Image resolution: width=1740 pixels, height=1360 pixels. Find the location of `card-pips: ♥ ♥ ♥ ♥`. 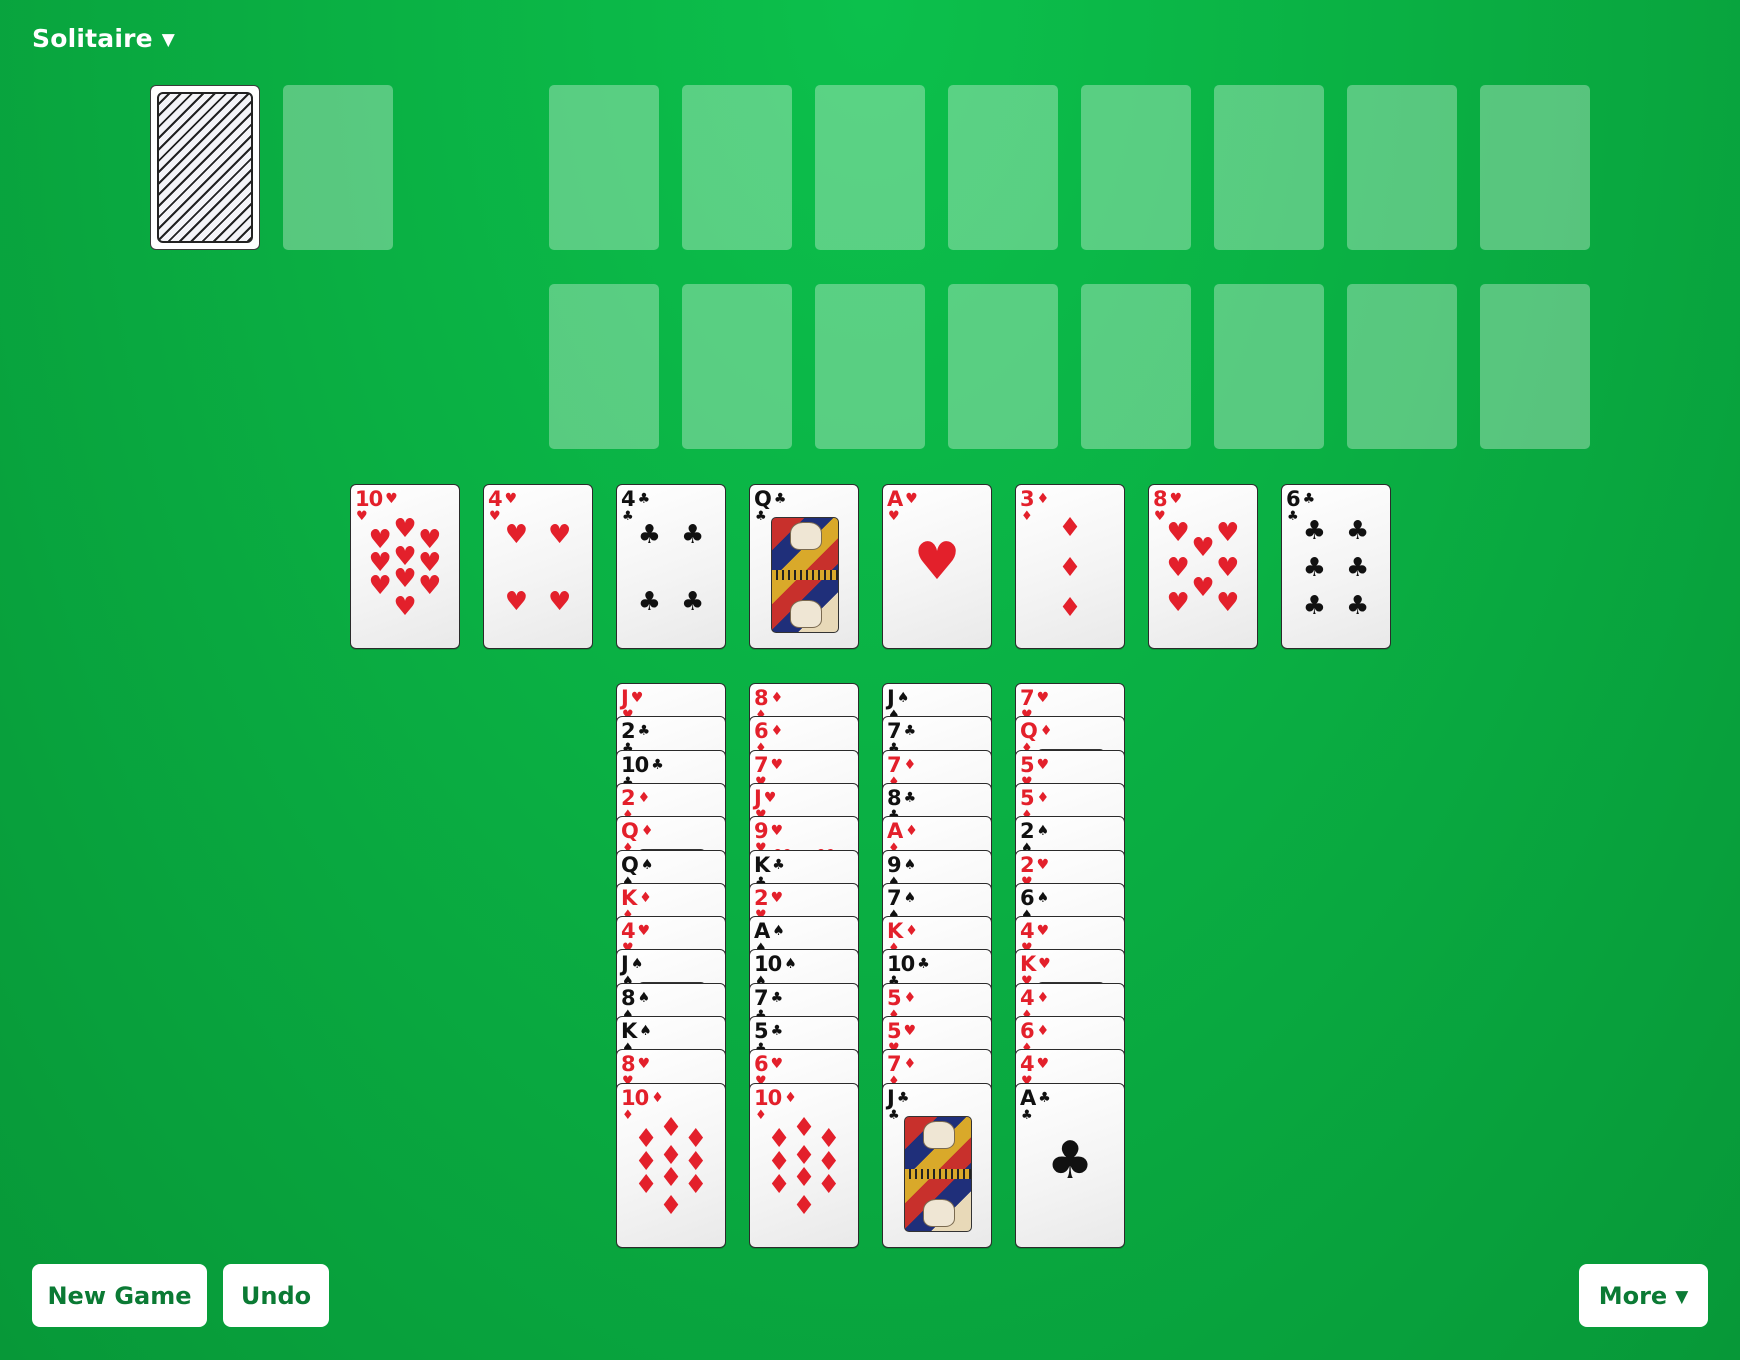

card-pips: ♥ ♥ ♥ ♥ is located at coordinates (538, 566).